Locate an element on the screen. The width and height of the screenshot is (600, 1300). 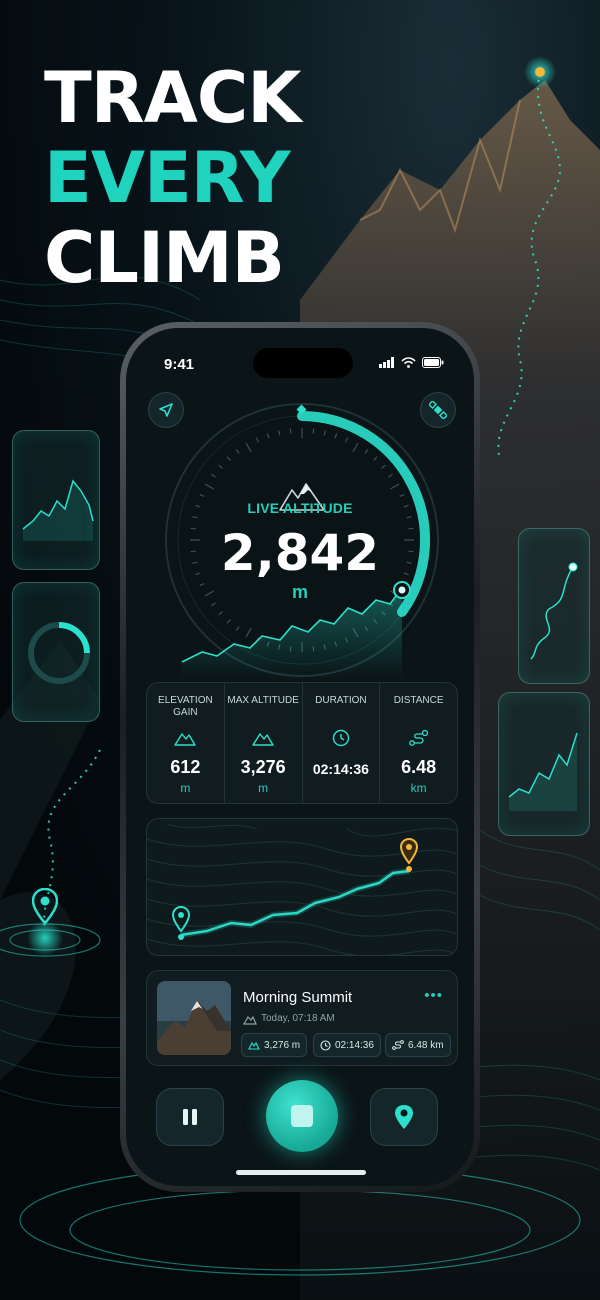
activity-more-button: ••• is located at coordinates (433, 995).